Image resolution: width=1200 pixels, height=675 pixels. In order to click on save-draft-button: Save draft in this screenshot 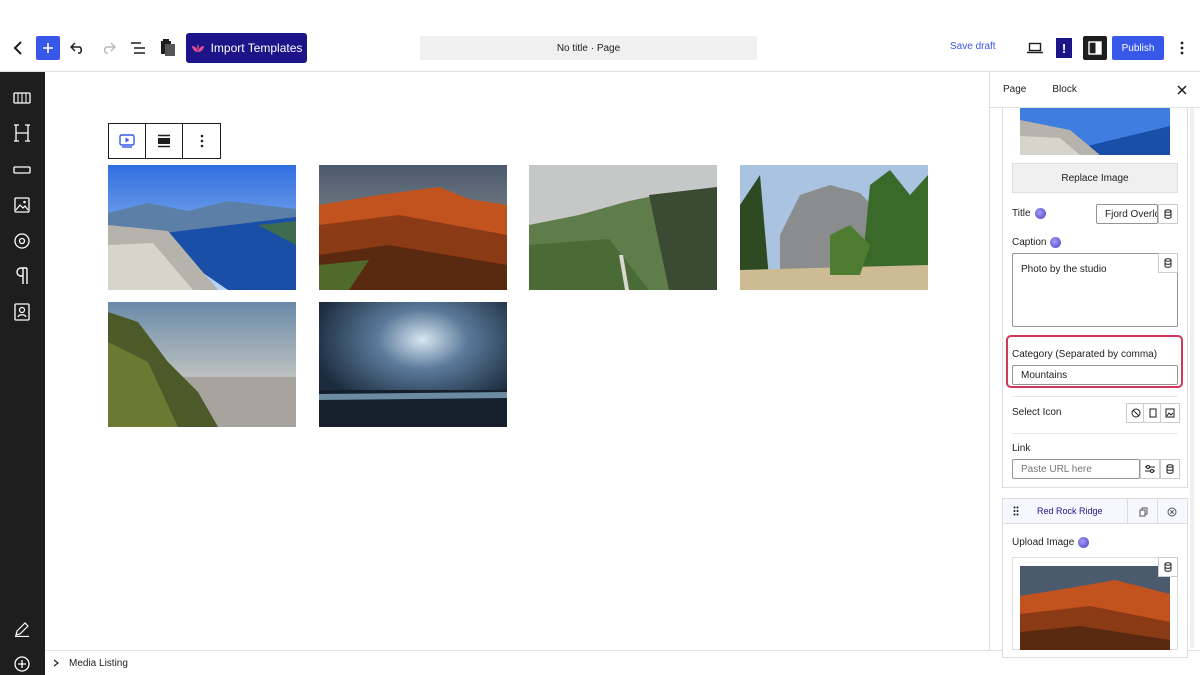, I will do `click(973, 46)`.